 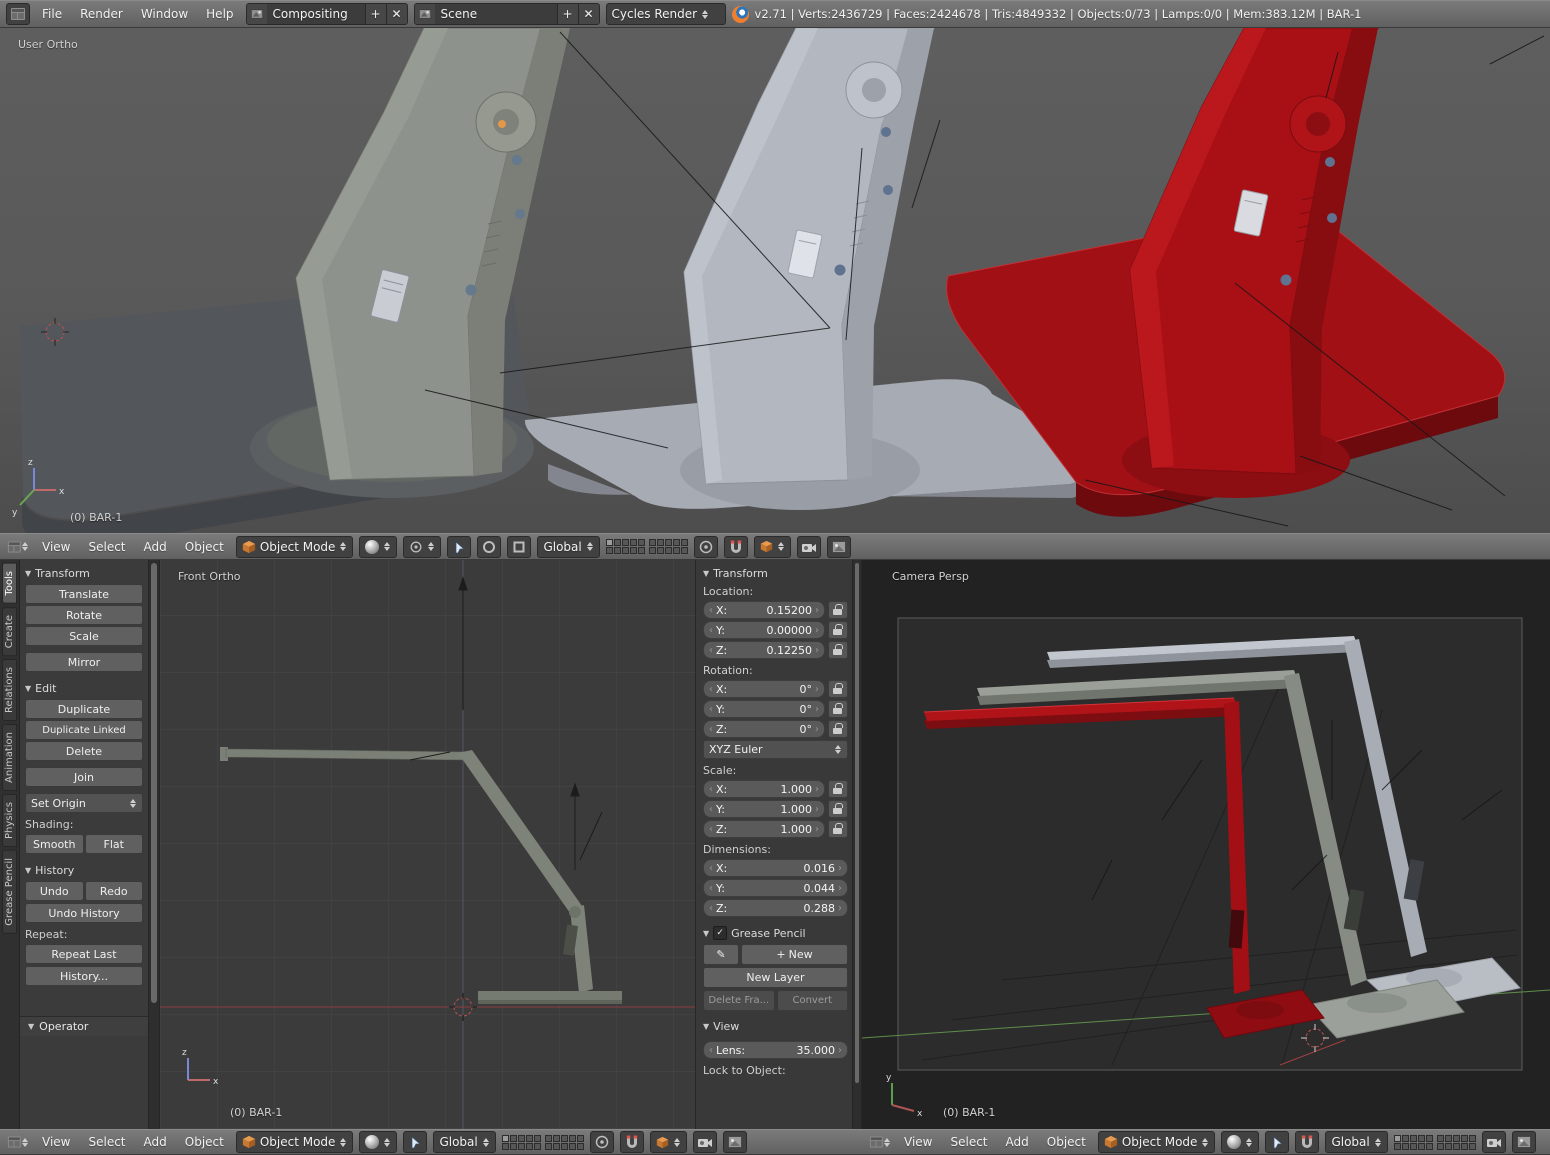 What do you see at coordinates (54, 891) in the screenshot?
I see `undo-button: Undo` at bounding box center [54, 891].